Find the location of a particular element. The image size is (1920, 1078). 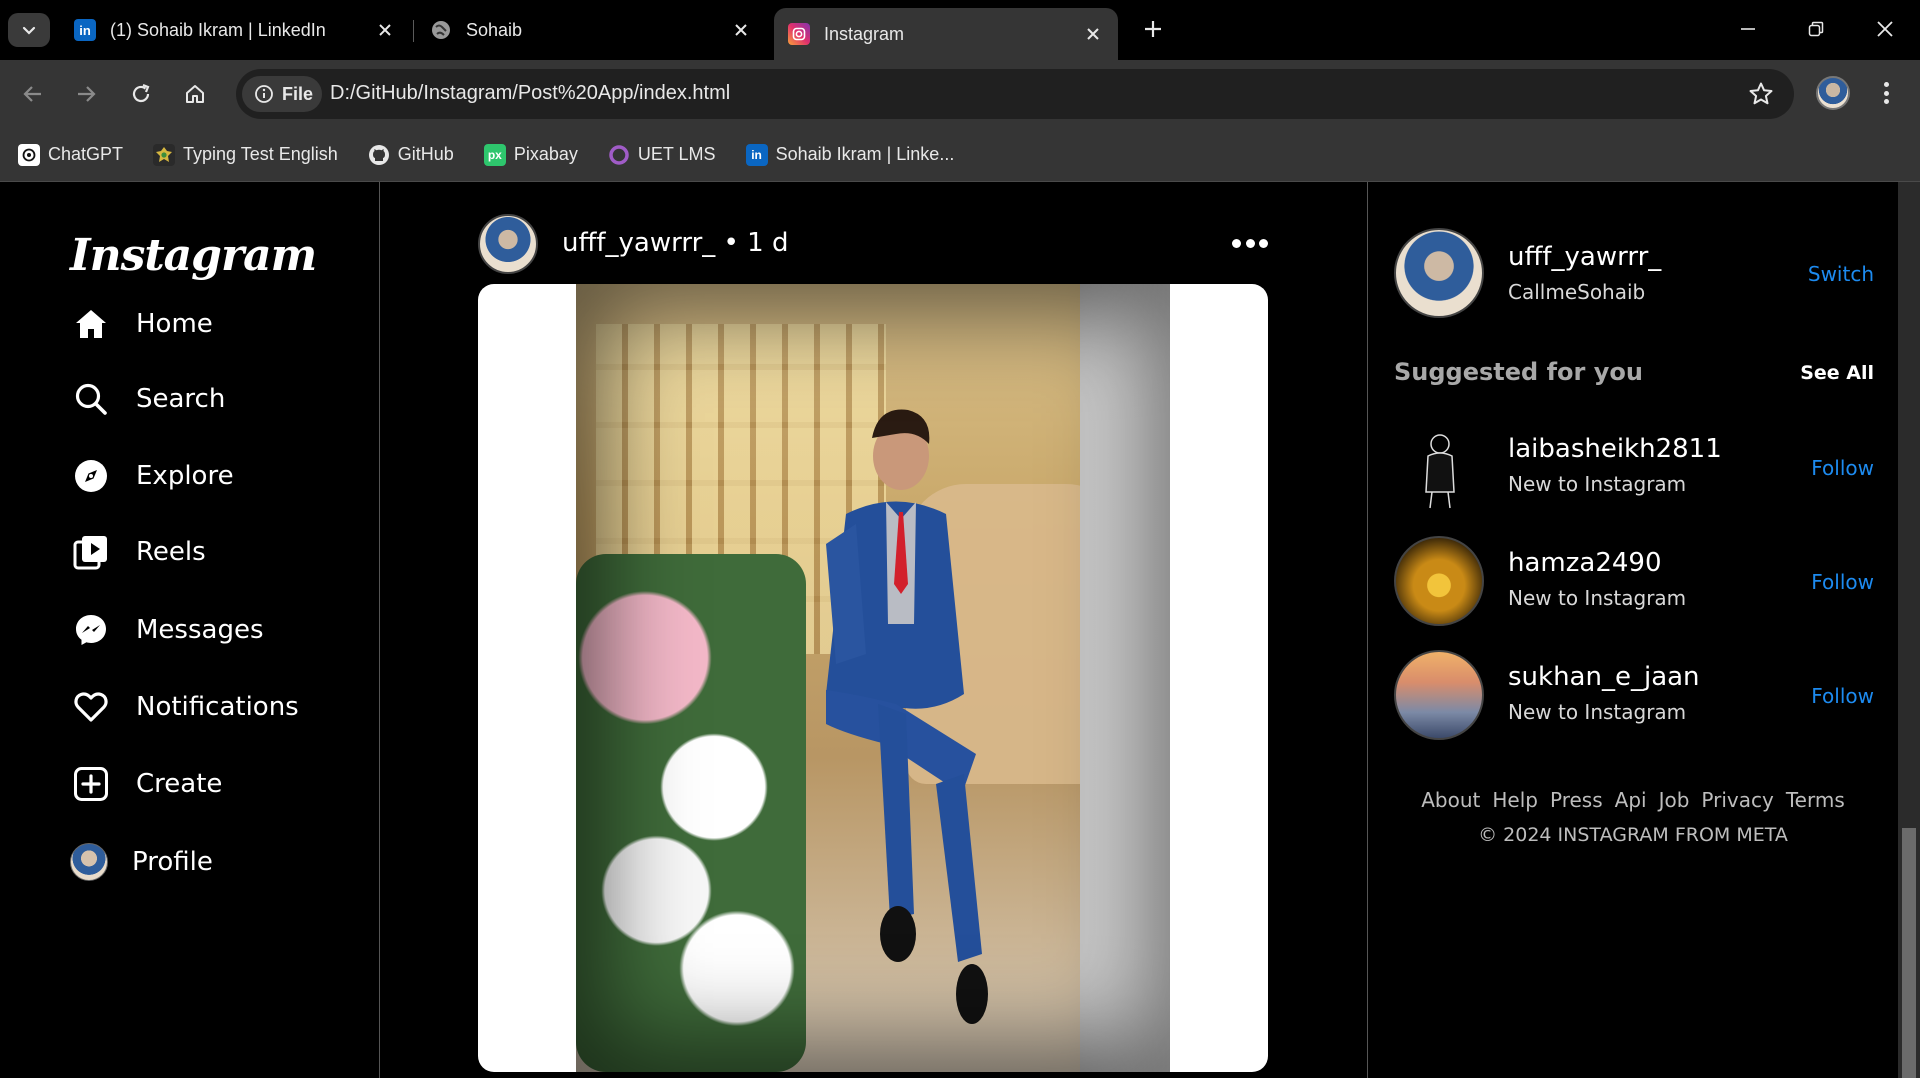

sidebar-item-messages: Messages is located at coordinates (168, 630).